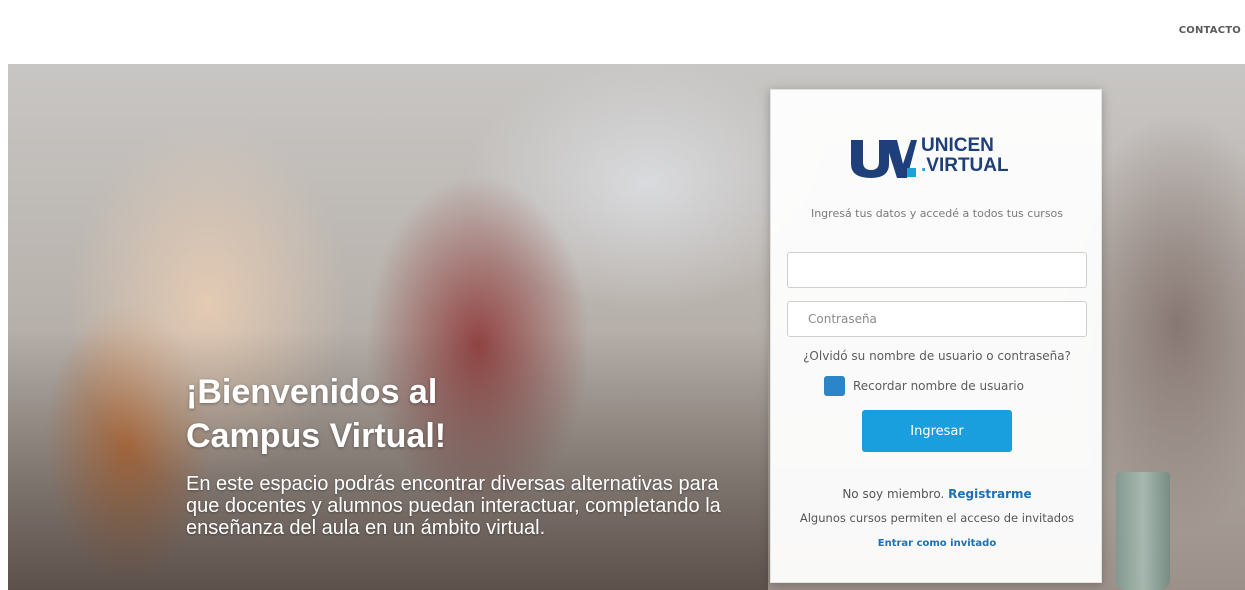 The height and width of the screenshot is (590, 1245). I want to click on signup-text: No soy miembro., so click(893, 494).